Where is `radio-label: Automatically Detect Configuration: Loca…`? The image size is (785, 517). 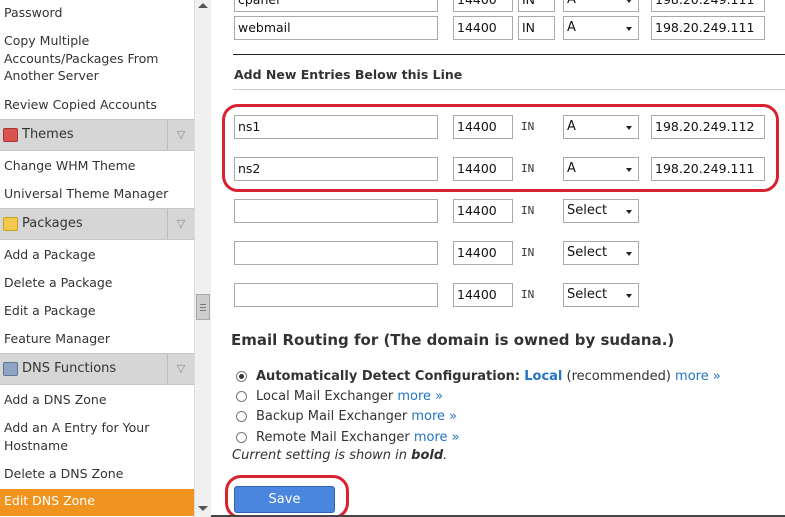 radio-label: Automatically Detect Configuration: Loca… is located at coordinates (488, 376).